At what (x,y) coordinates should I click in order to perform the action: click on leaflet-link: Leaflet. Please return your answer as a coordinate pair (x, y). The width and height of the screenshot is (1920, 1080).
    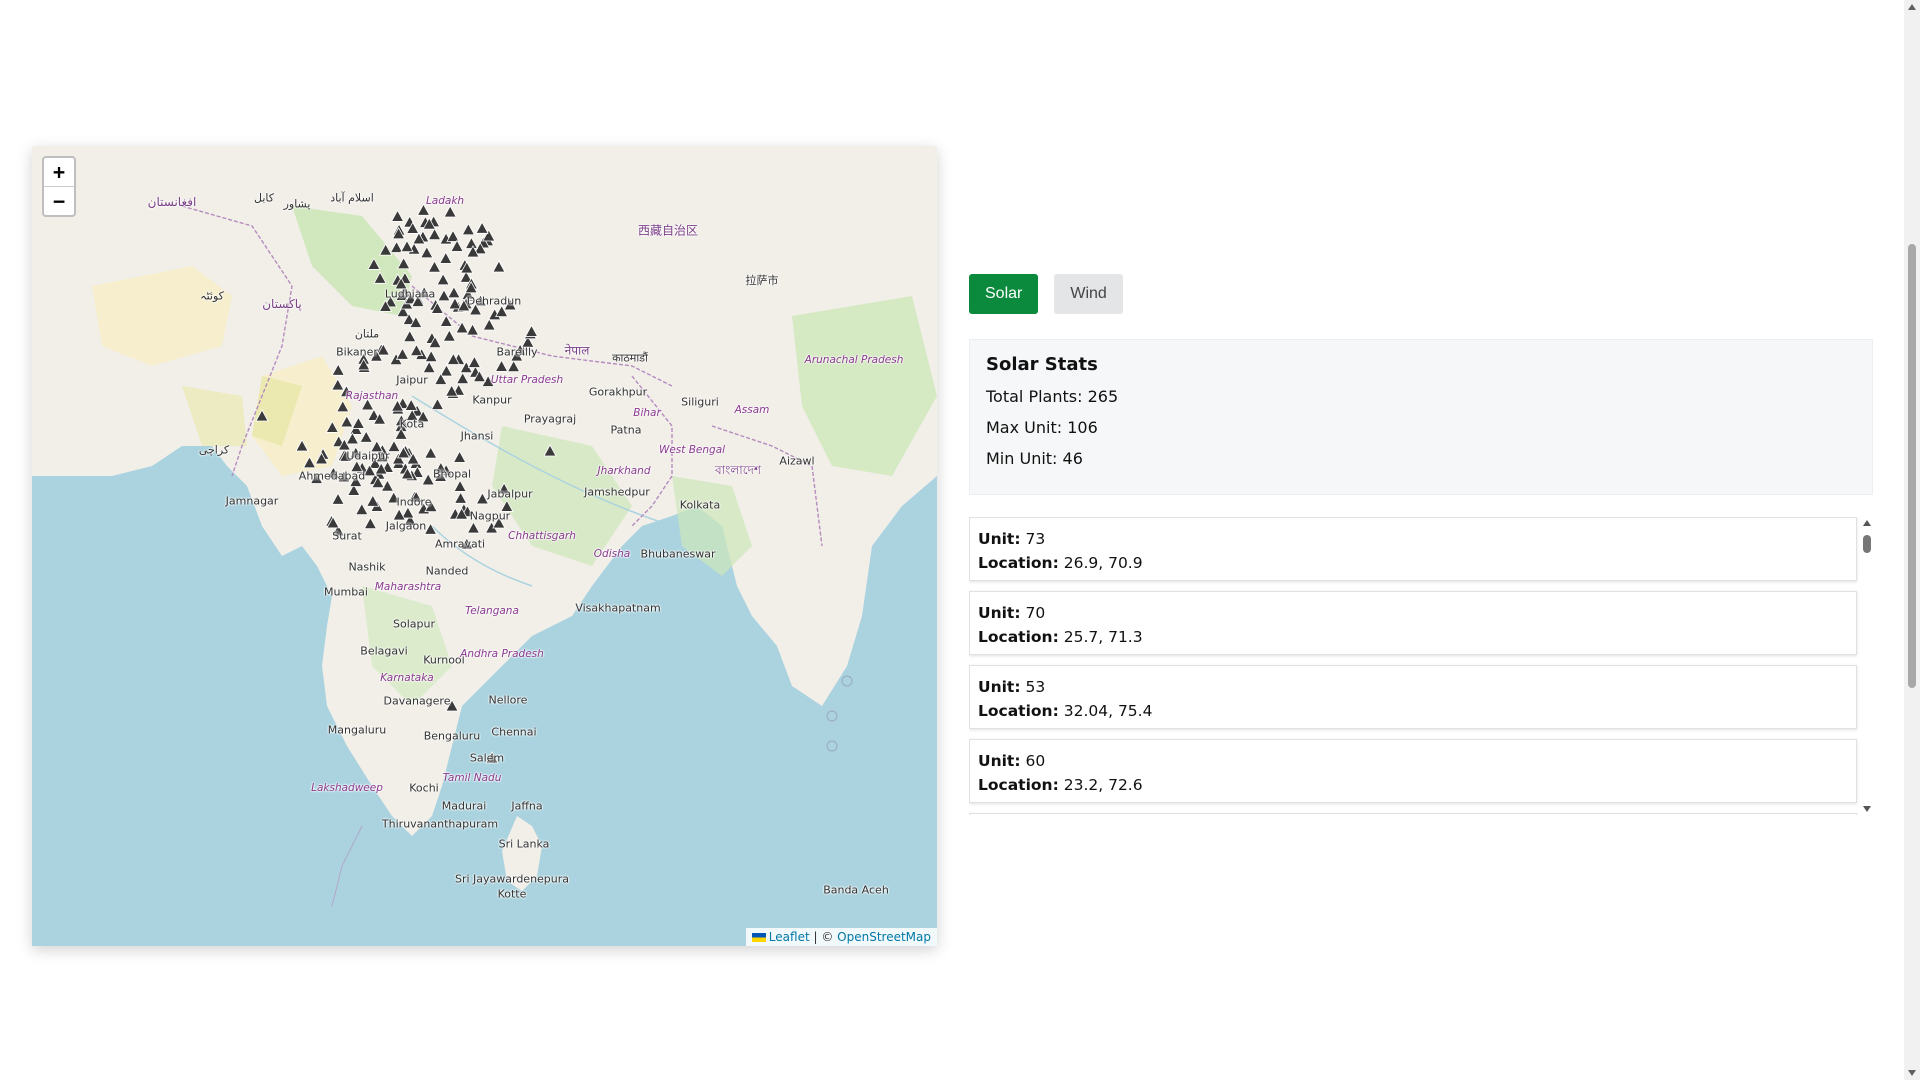
    Looking at the image, I should click on (789, 937).